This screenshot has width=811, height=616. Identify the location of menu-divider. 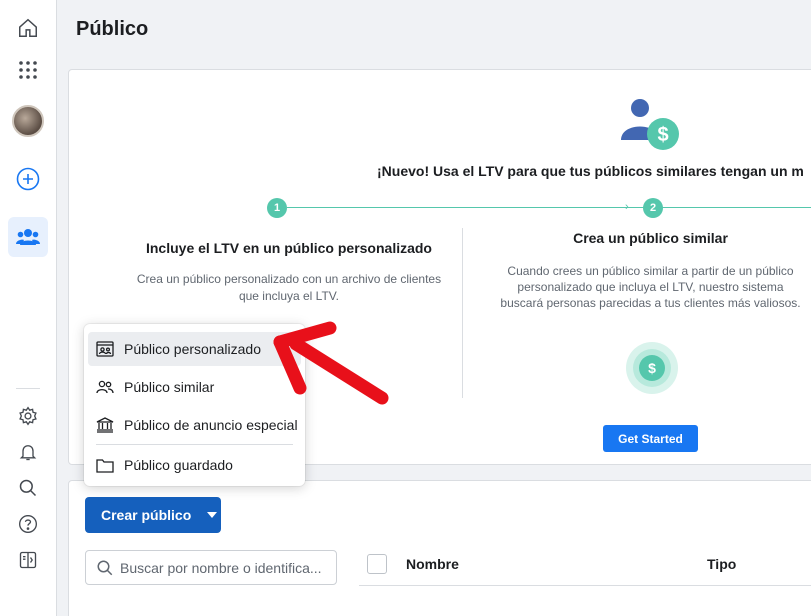
(194, 444).